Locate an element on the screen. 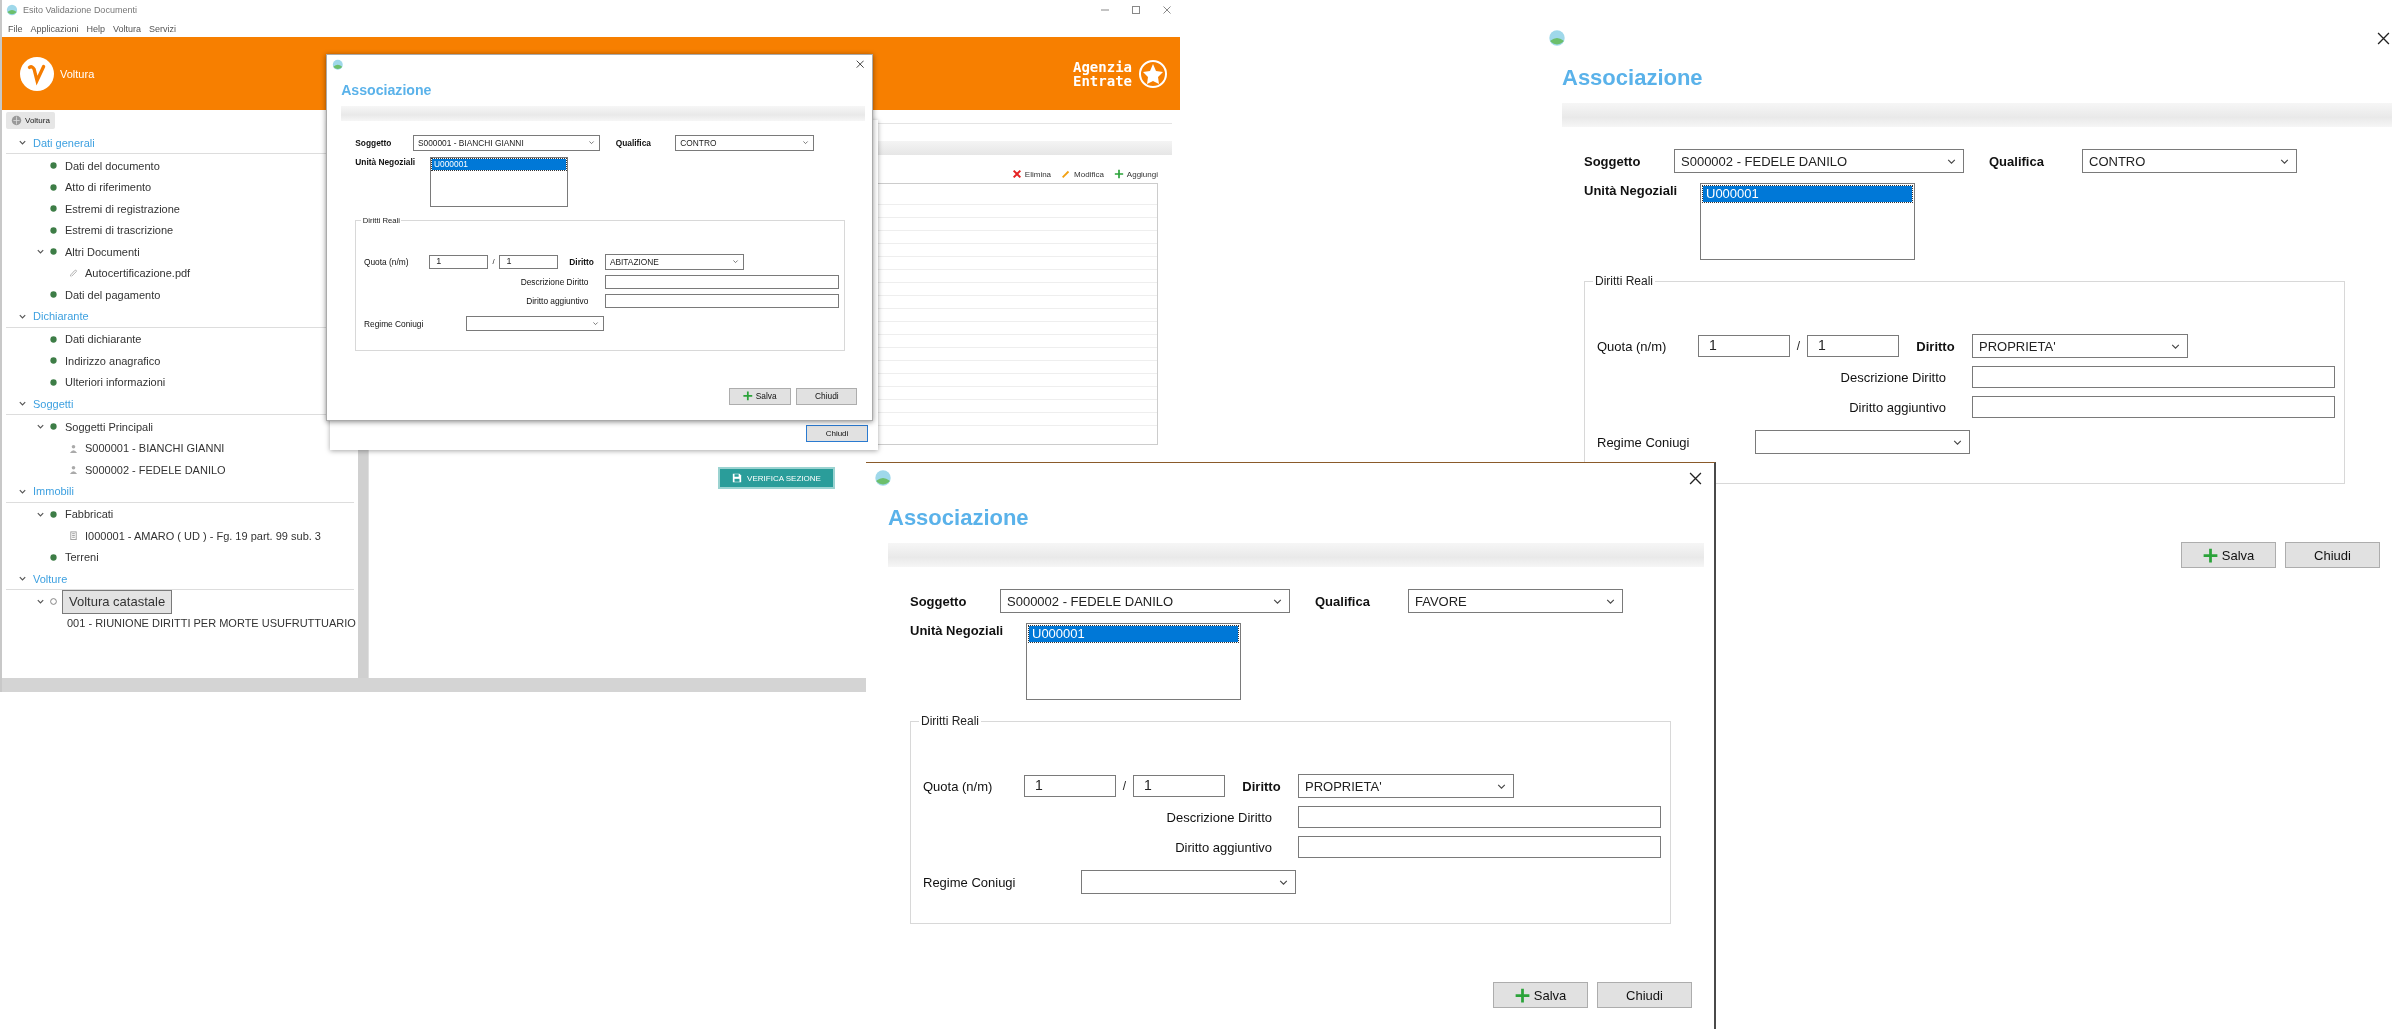 The width and height of the screenshot is (2402, 1029). tab: Voltura is located at coordinates (30, 120).